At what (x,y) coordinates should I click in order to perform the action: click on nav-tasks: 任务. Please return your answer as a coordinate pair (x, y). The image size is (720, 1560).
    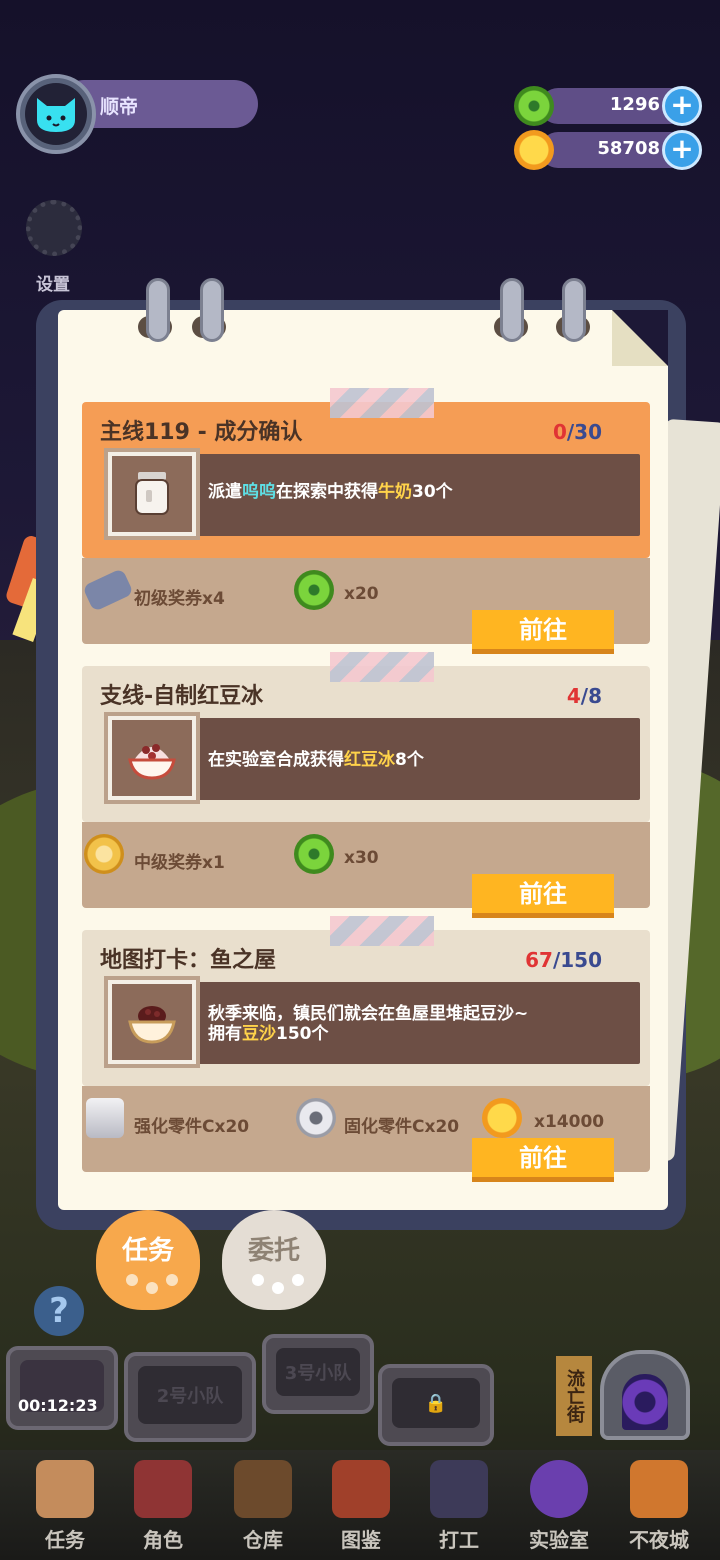
    Looking at the image, I should click on (65, 1508).